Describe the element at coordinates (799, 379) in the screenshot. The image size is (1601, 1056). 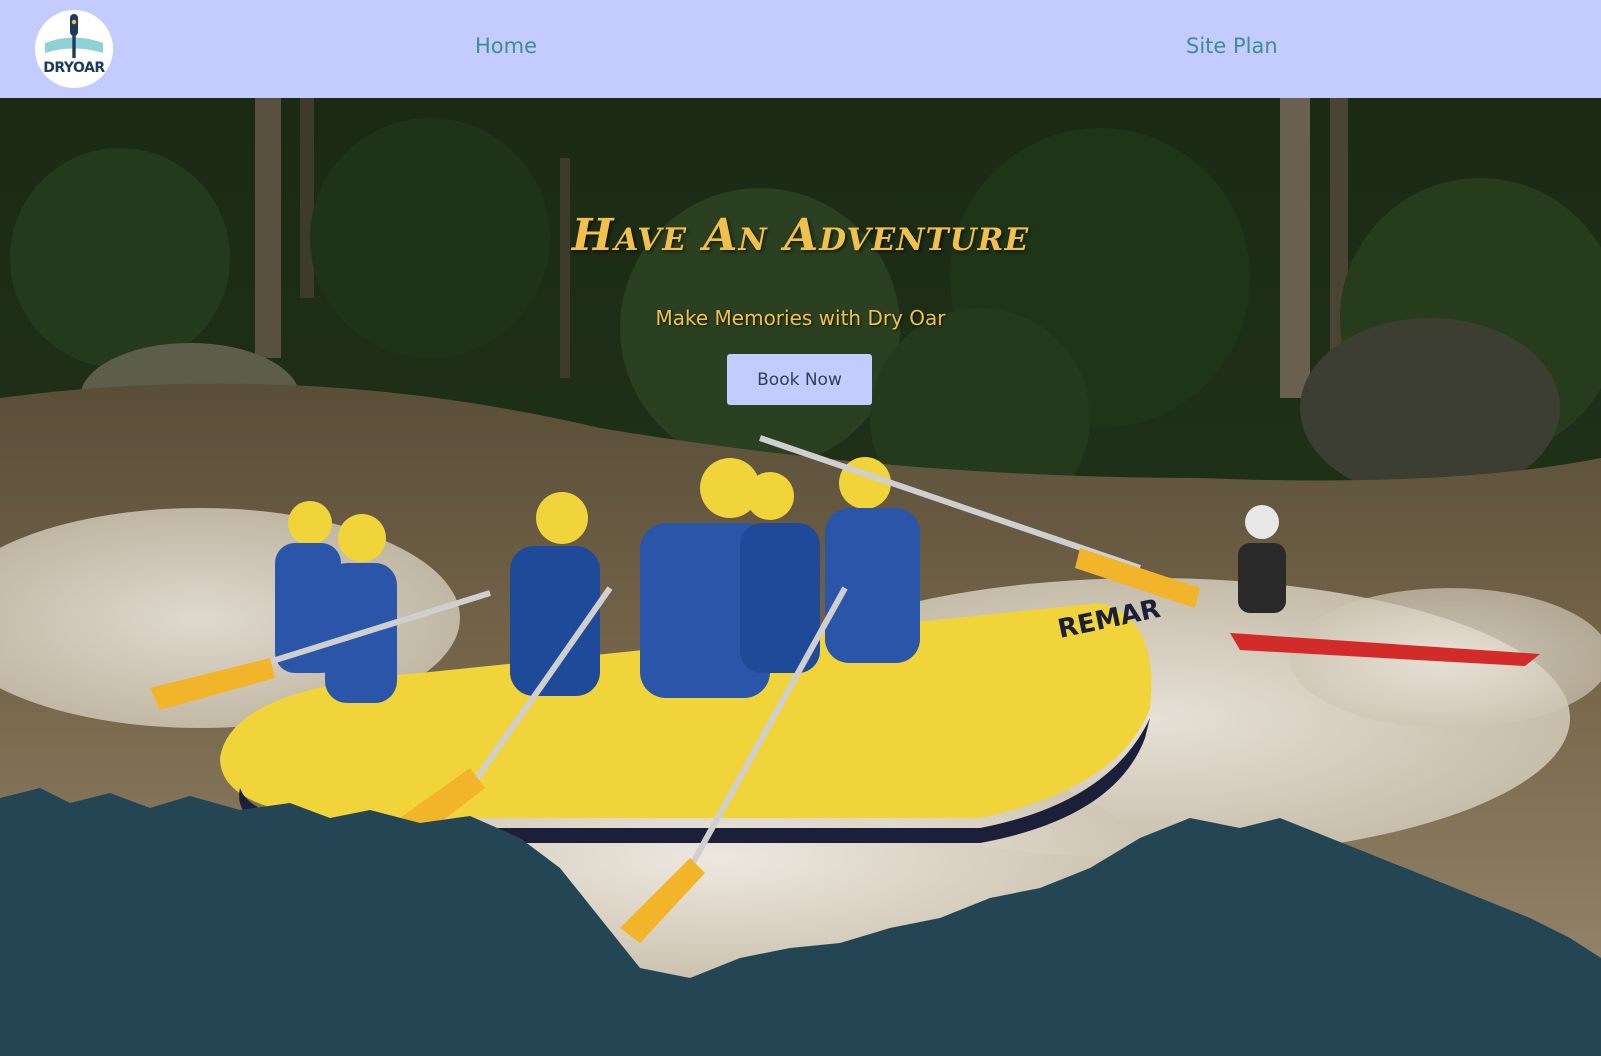
I see `book-now-button: Book Now` at that location.